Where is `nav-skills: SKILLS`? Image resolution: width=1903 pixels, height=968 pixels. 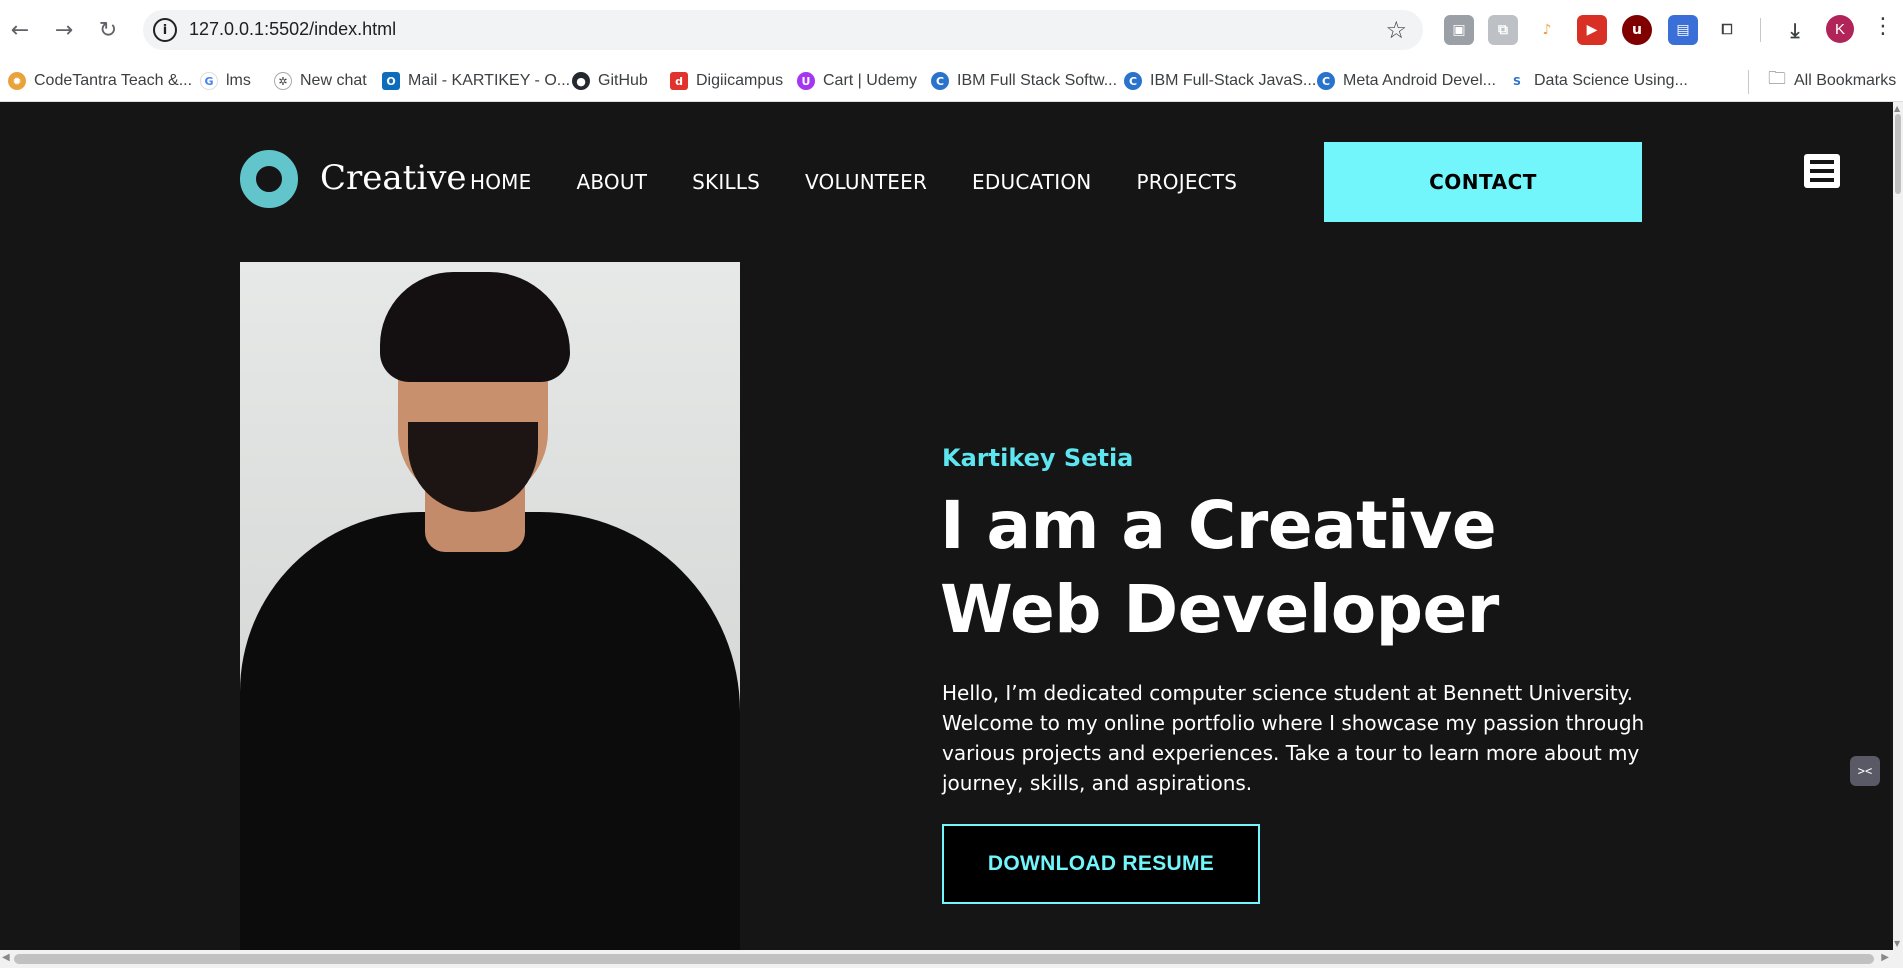 nav-skills: SKILLS is located at coordinates (726, 182).